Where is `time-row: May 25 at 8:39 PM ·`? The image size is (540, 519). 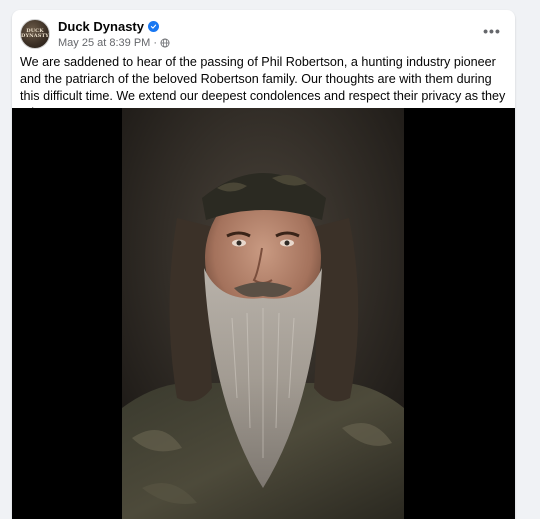 time-row: May 25 at 8:39 PM · is located at coordinates (114, 43).